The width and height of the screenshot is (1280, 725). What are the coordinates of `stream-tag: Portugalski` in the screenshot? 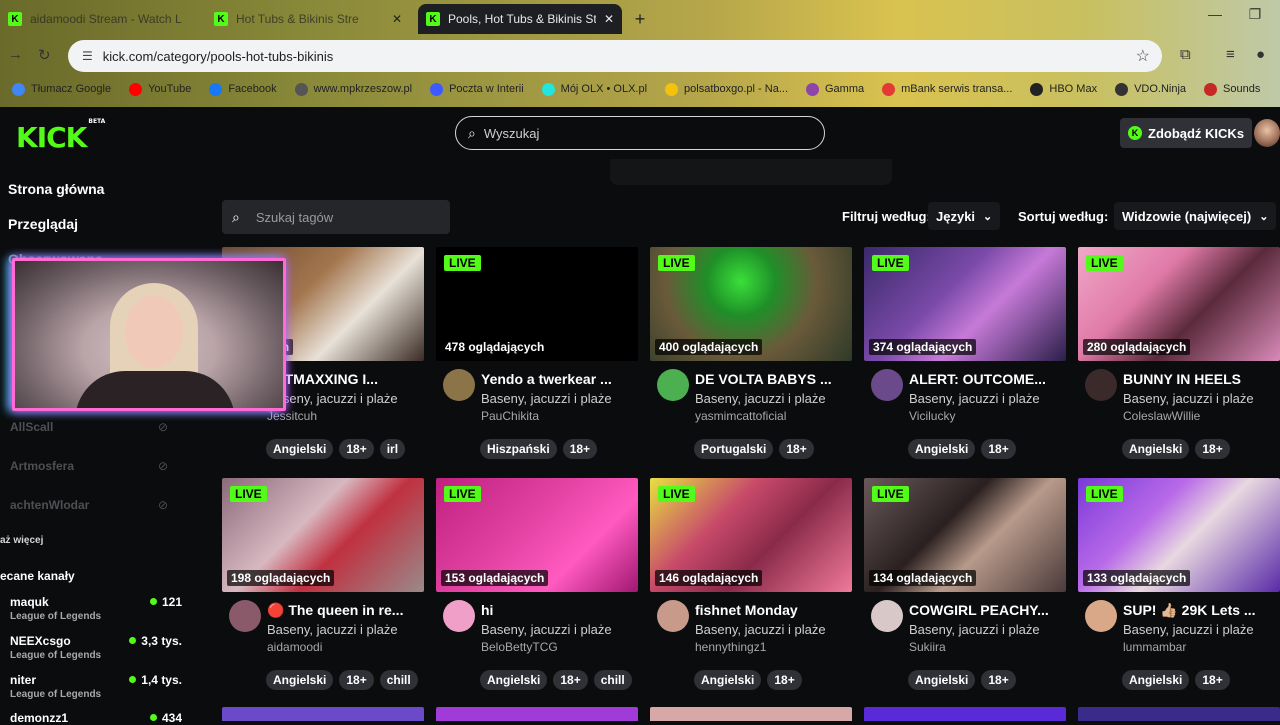 It's located at (734, 449).